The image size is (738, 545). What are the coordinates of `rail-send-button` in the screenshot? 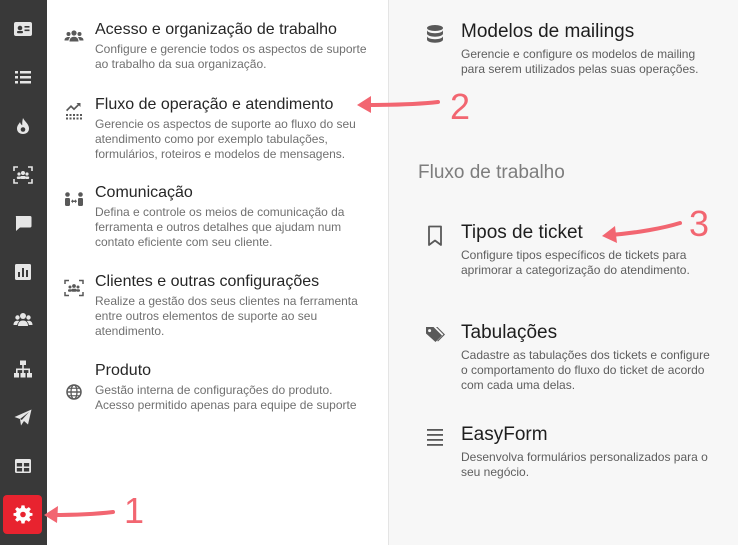 It's located at (23, 418).